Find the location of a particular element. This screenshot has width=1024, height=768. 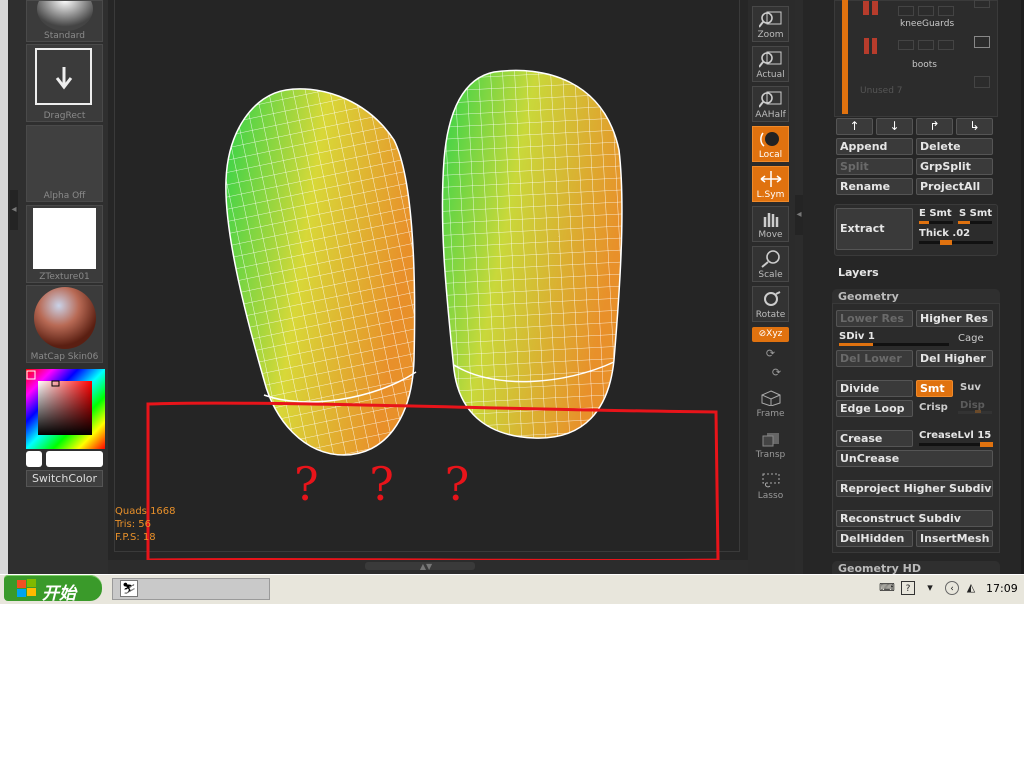

move-up-button: ↑ is located at coordinates (854, 126).